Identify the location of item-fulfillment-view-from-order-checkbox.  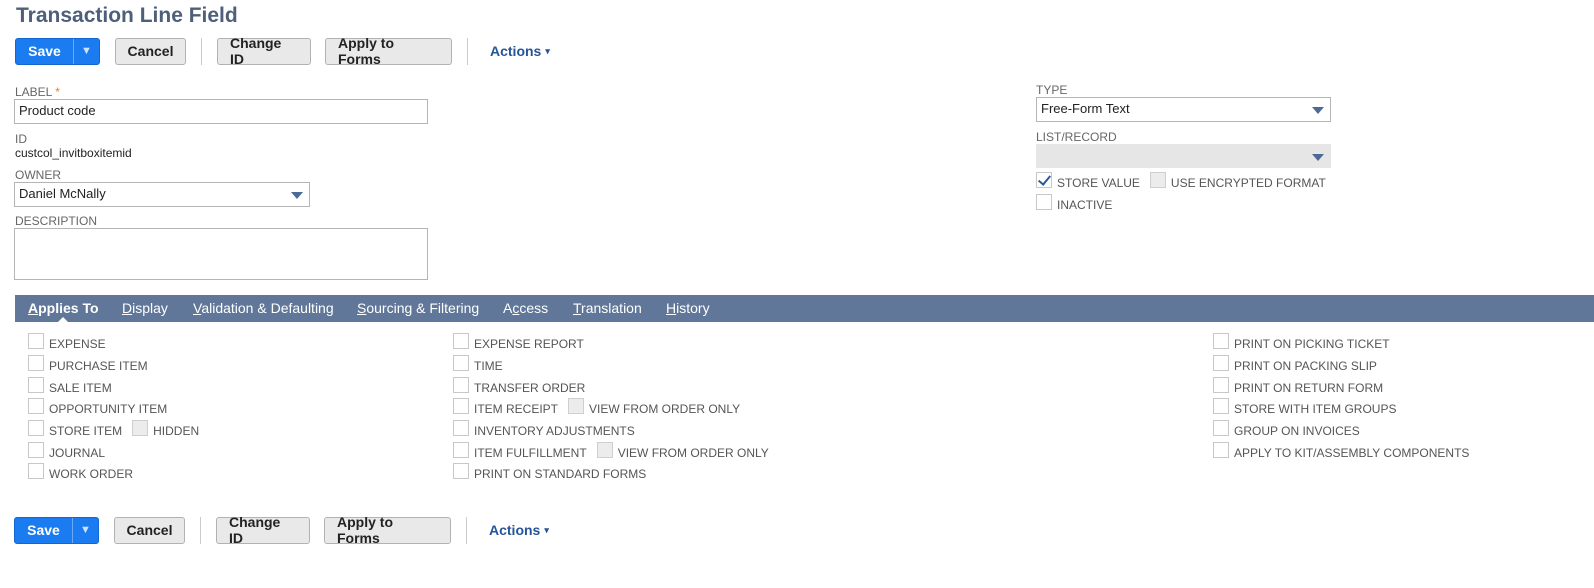
(604, 450).